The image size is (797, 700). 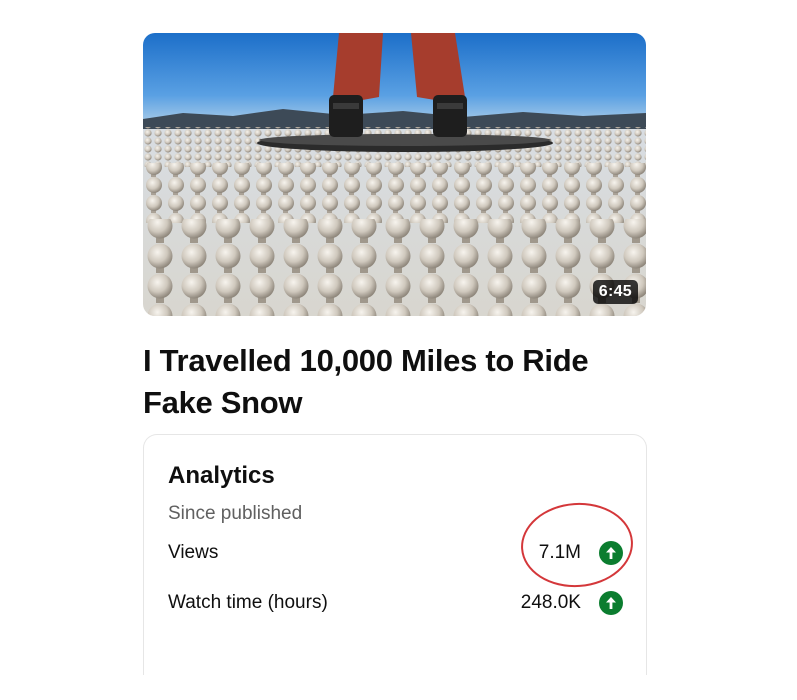 I want to click on analytics-row-watch-time: Watch time (hours) 248.0K, so click(x=395, y=604).